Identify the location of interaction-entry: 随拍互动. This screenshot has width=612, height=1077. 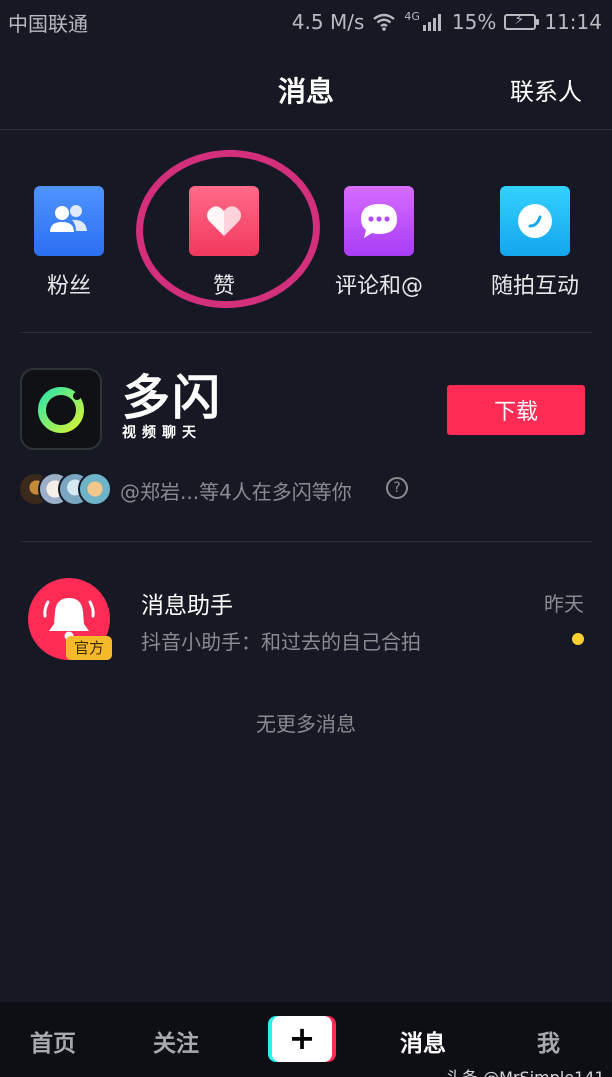
(535, 242).